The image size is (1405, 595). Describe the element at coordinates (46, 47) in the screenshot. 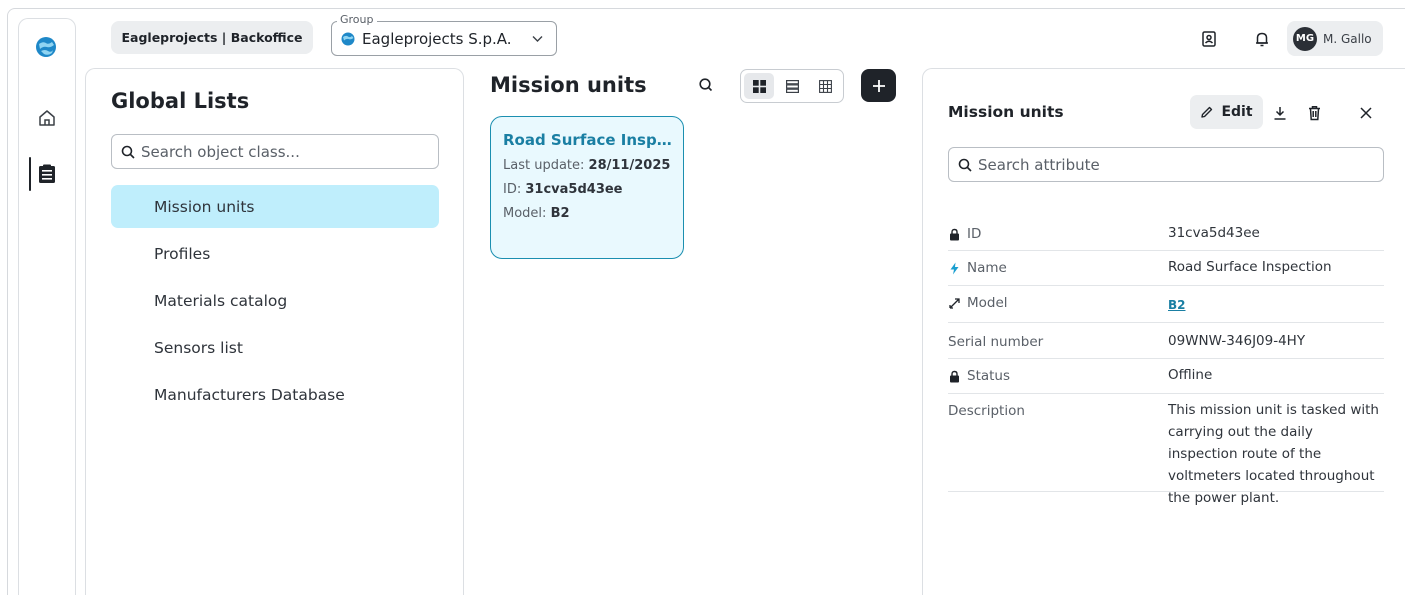

I see `globe-logo-icon` at that location.